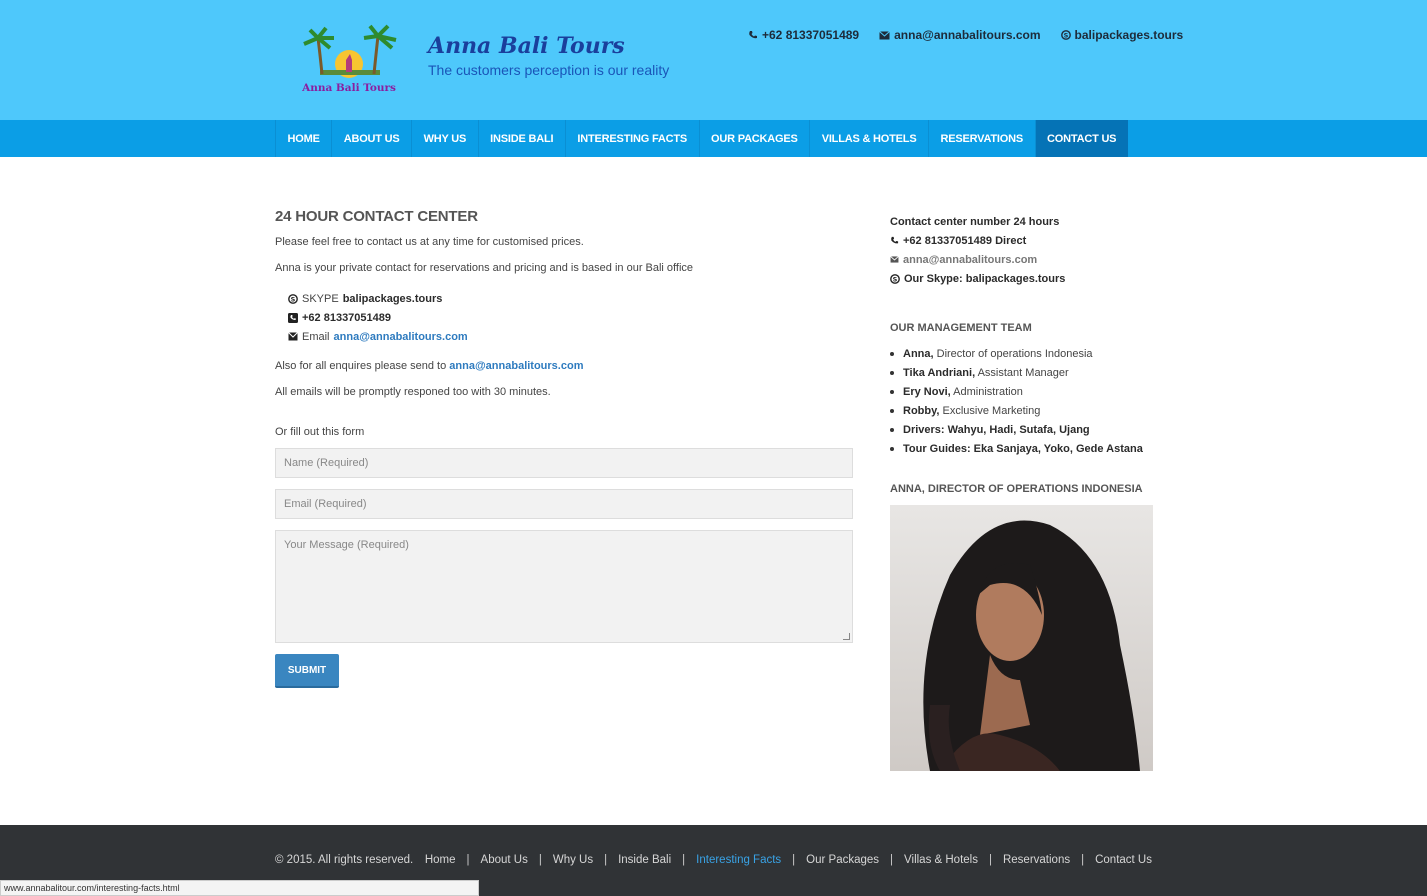 The width and height of the screenshot is (1427, 896). Describe the element at coordinates (975, 221) in the screenshot. I see `contact-center-heading: Contact center number 24 hours` at that location.